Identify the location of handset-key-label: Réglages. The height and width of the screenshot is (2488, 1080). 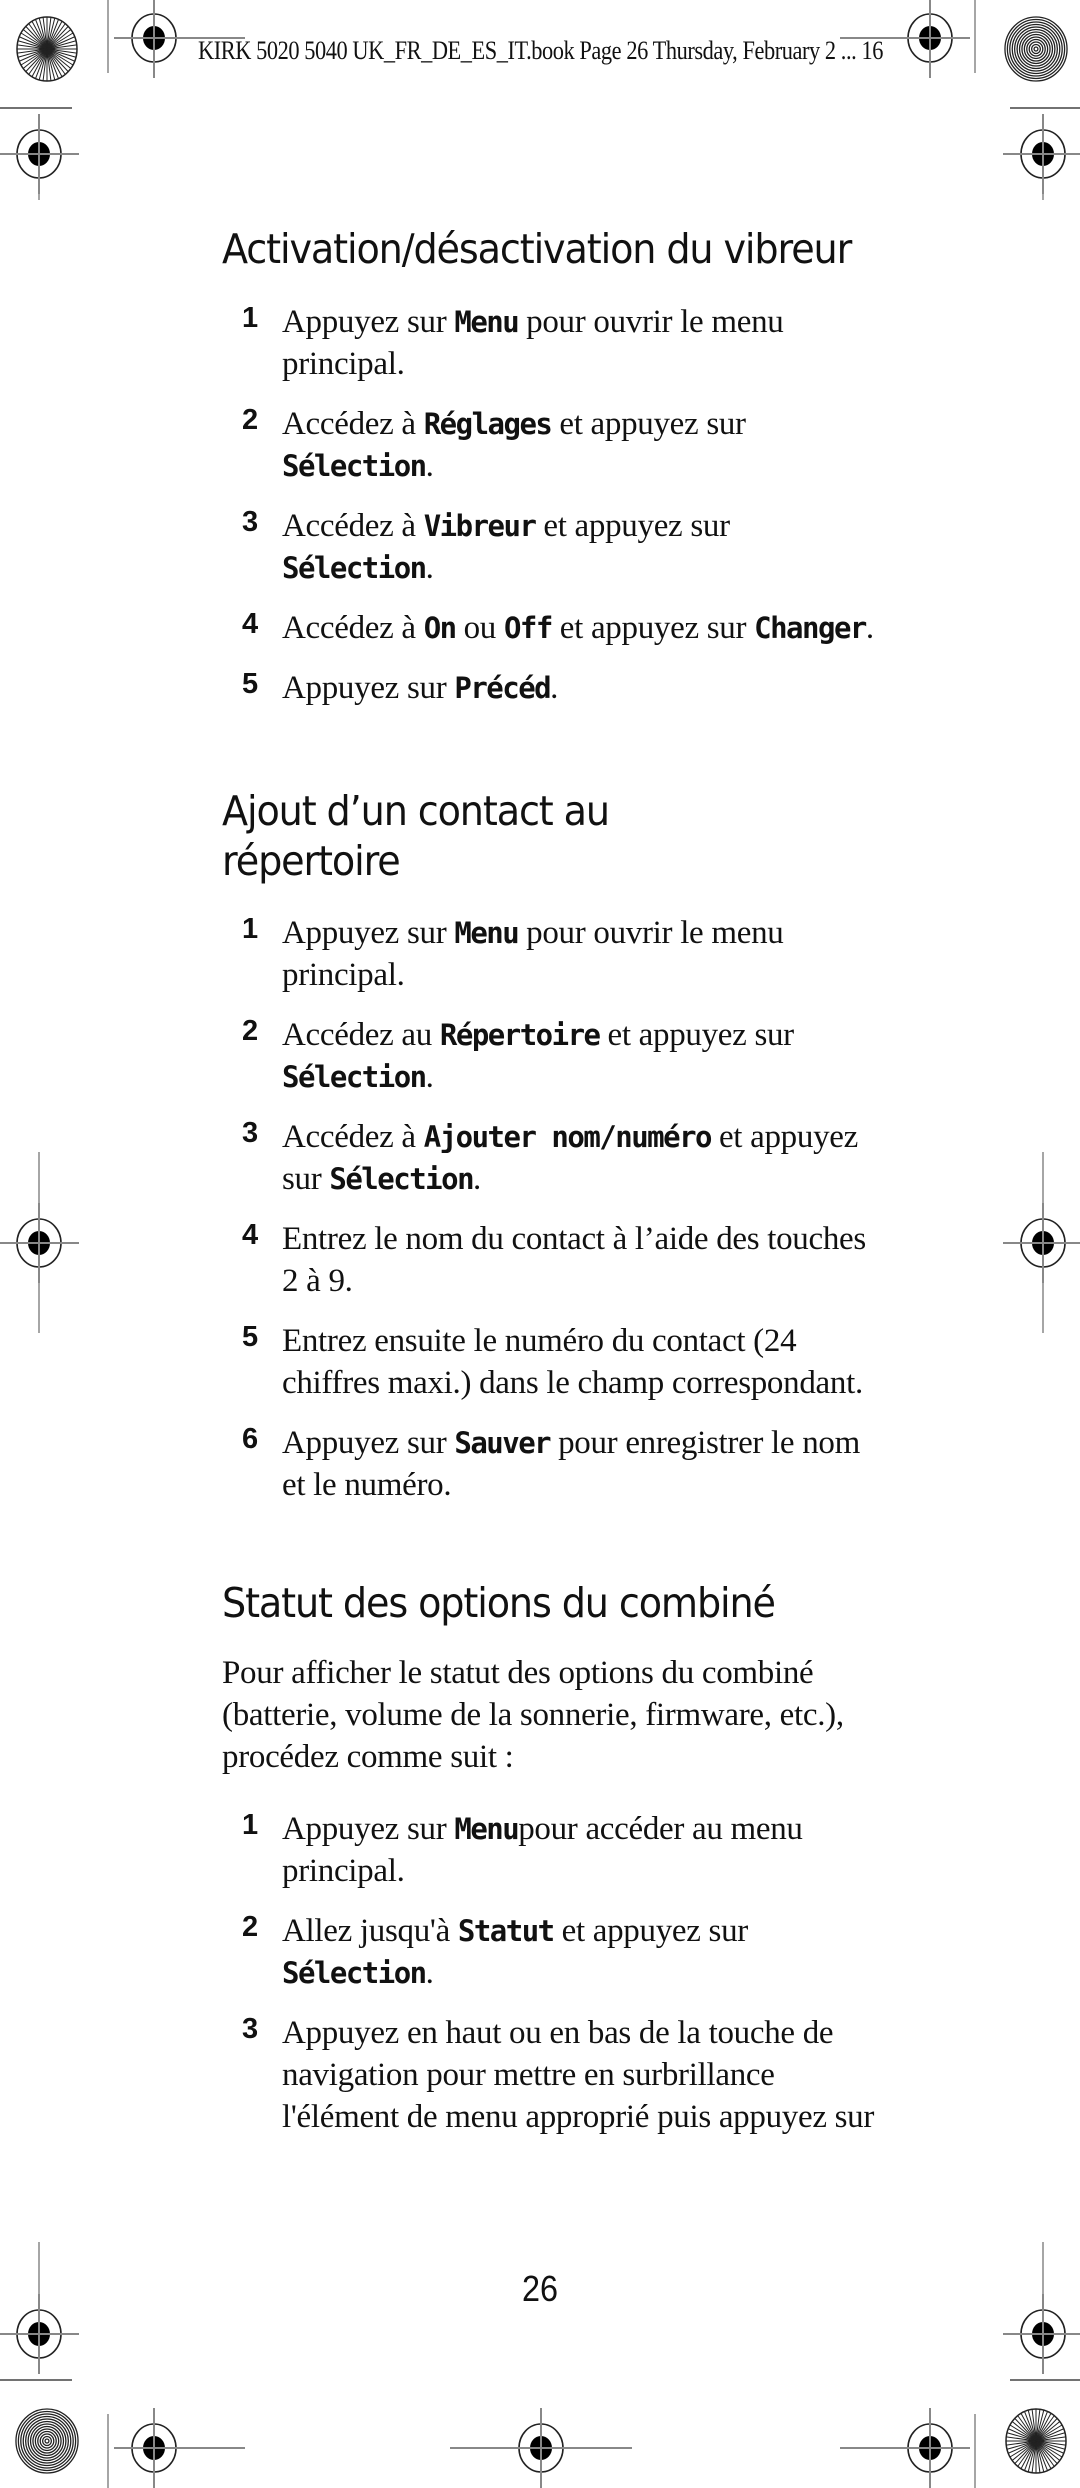
(488, 424).